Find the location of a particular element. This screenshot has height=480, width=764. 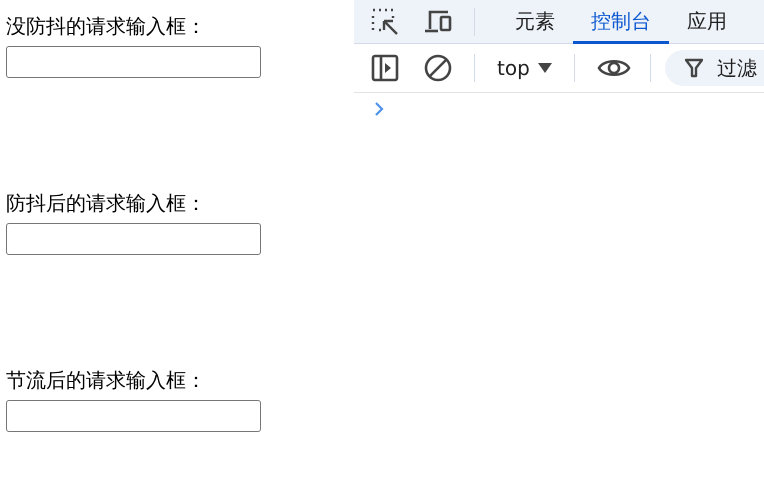

panel-tab: 元素 is located at coordinates (535, 22).